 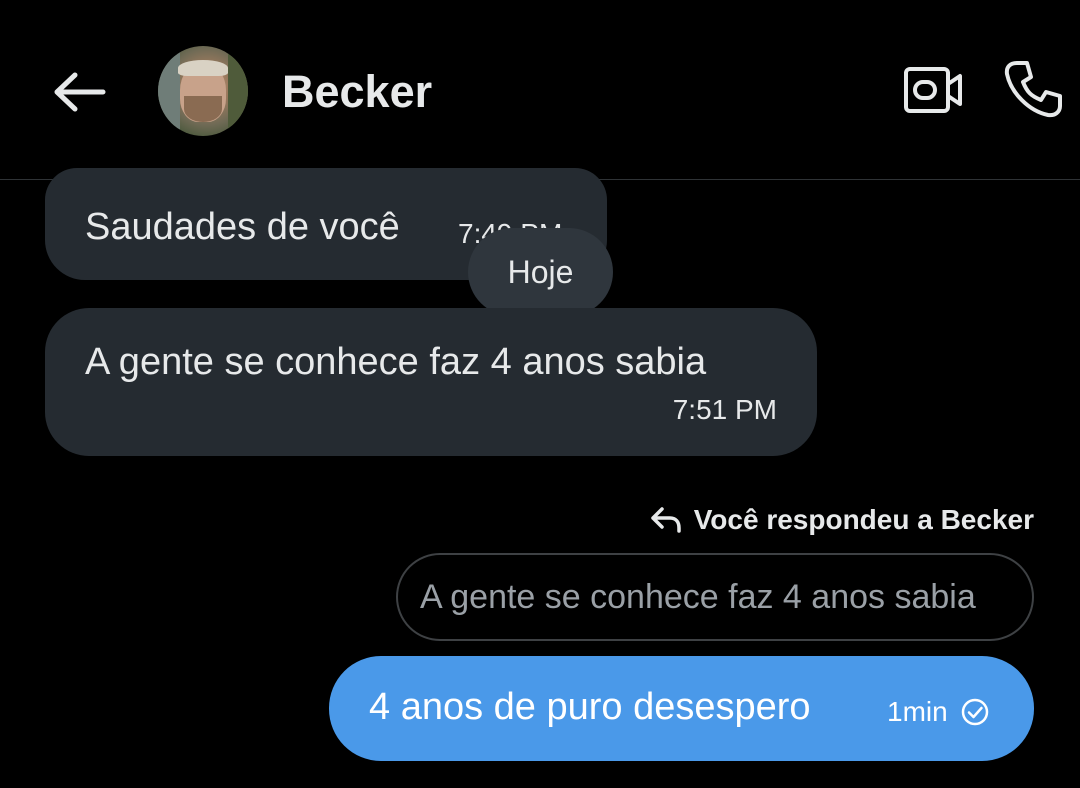 I want to click on reply-indicator: Você respondeu a Becker, so click(x=842, y=520).